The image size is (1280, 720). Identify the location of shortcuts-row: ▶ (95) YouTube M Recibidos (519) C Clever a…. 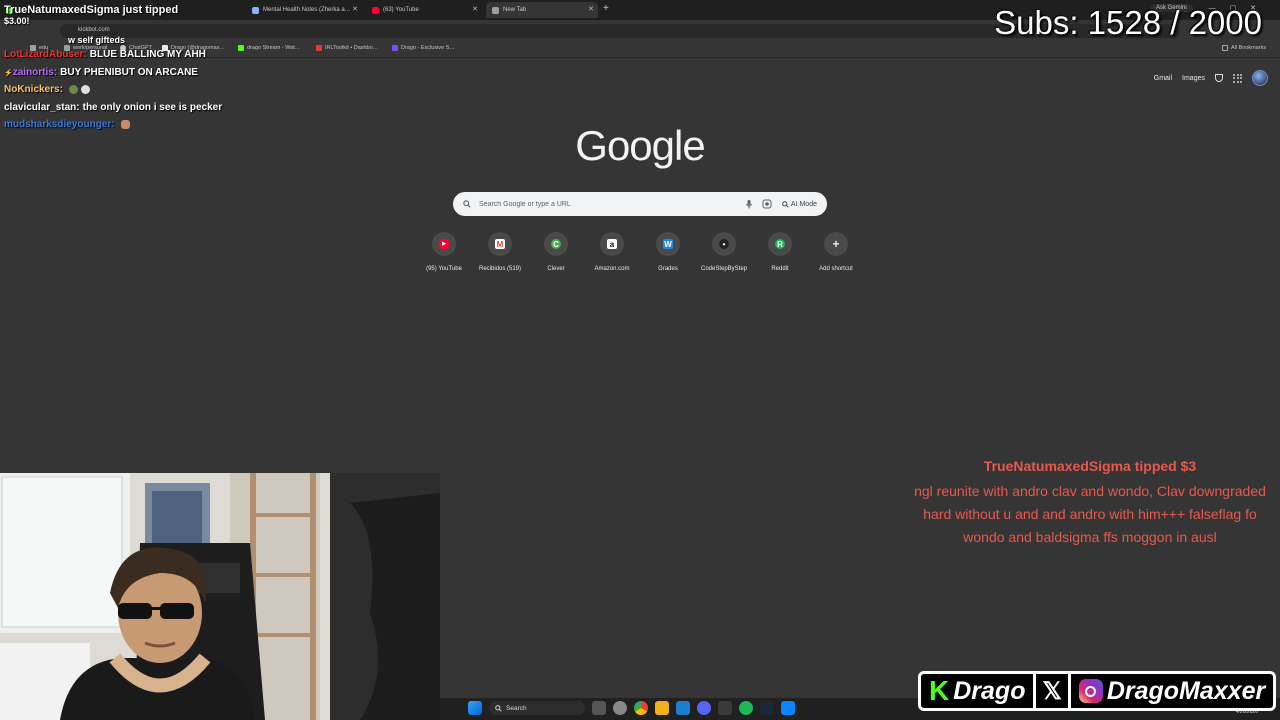
(640, 252).